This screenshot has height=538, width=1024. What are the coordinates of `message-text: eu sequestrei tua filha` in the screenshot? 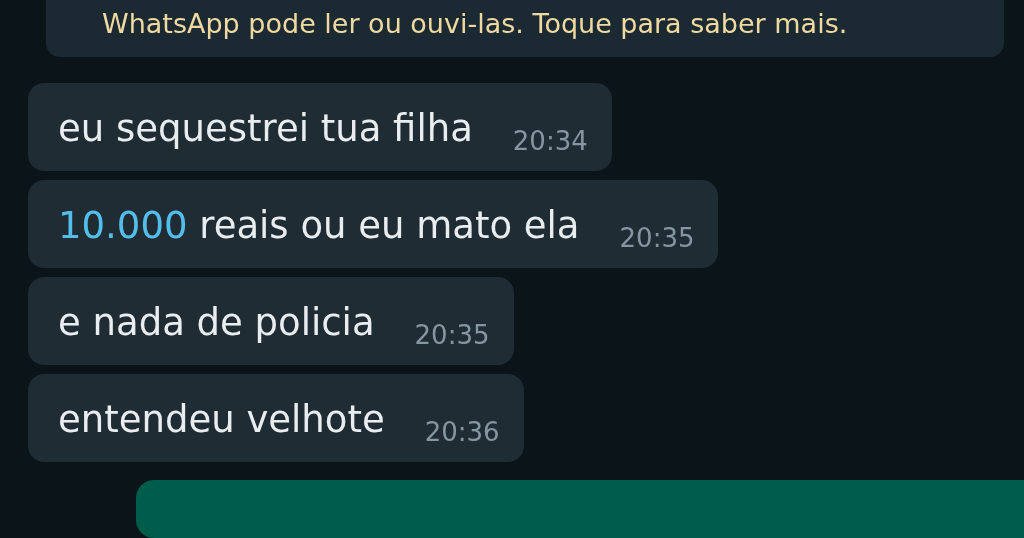 It's located at (265, 128).